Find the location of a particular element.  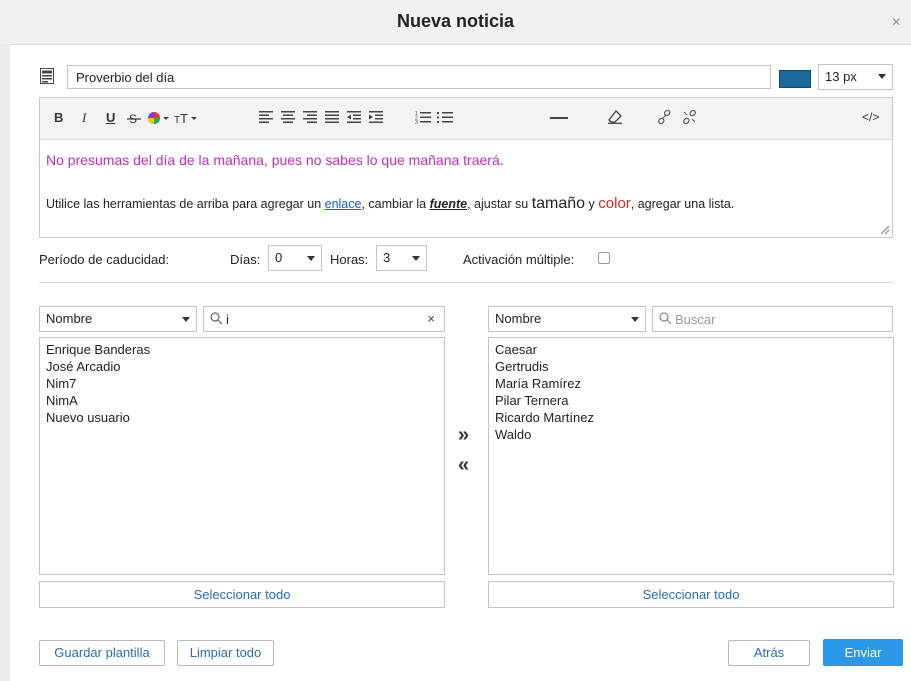

multiple-activation-checkbox is located at coordinates (604, 258).